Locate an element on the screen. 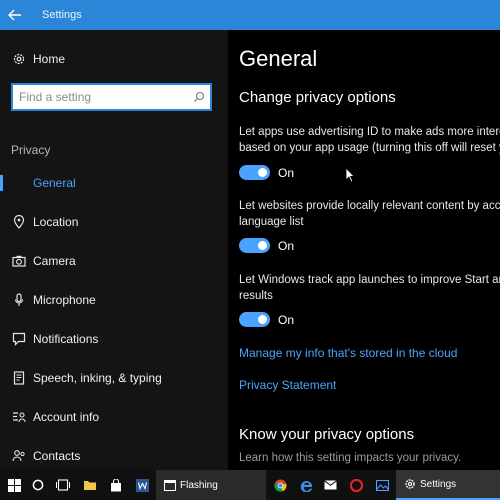 Image resolution: width=500 pixels, height=500 pixels. sidebar-item-label: Speech, inking, & typing is located at coordinates (97, 378).